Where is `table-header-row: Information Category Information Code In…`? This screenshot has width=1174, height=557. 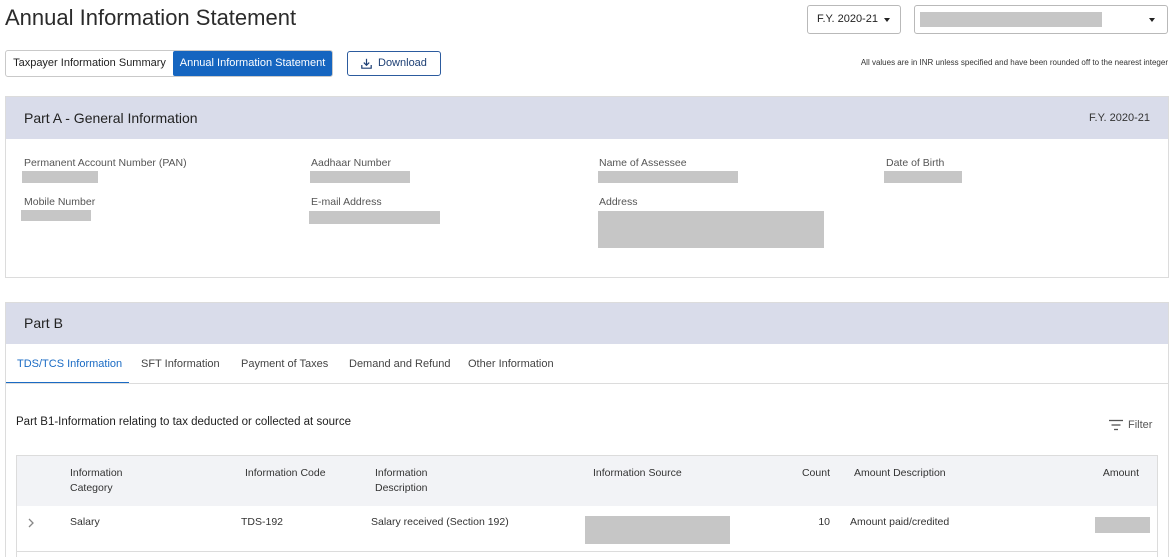 table-header-row: Information Category Information Code In… is located at coordinates (587, 481).